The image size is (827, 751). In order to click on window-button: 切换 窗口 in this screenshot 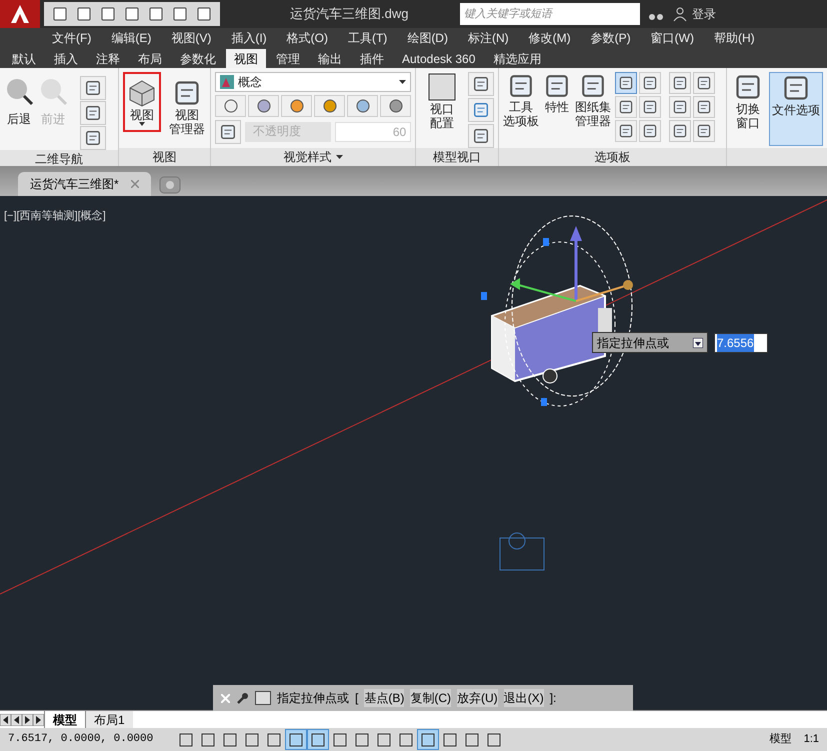, I will do `click(748, 109)`.